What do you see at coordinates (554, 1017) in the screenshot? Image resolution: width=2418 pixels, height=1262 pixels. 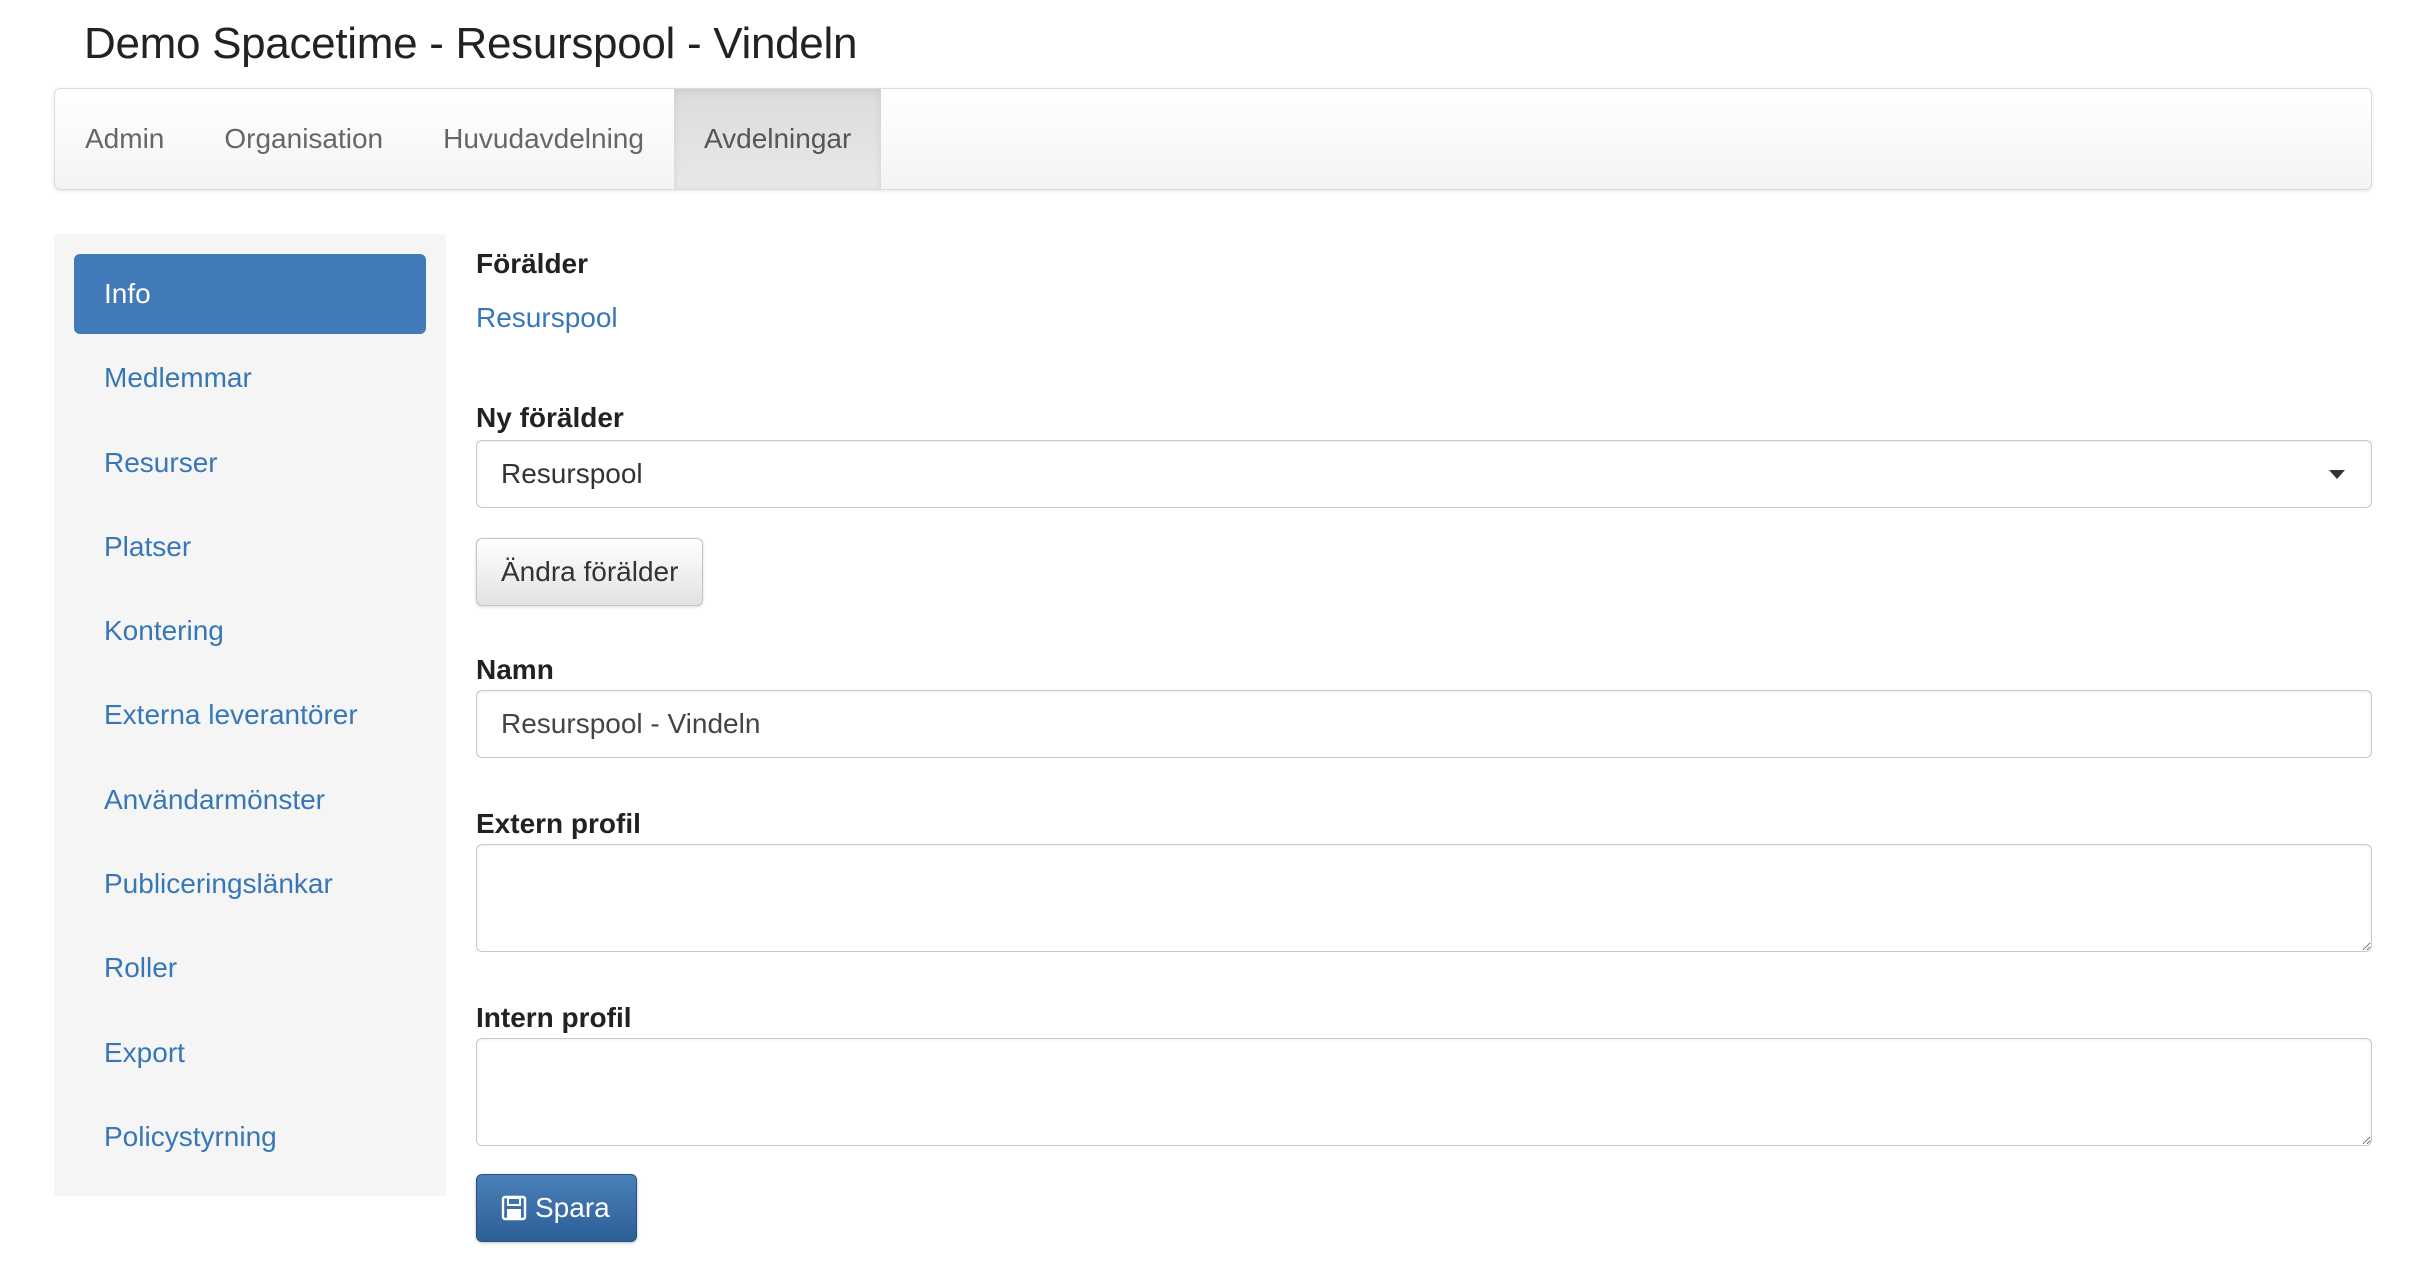 I see `internal-profile-label: Intern profil` at bounding box center [554, 1017].